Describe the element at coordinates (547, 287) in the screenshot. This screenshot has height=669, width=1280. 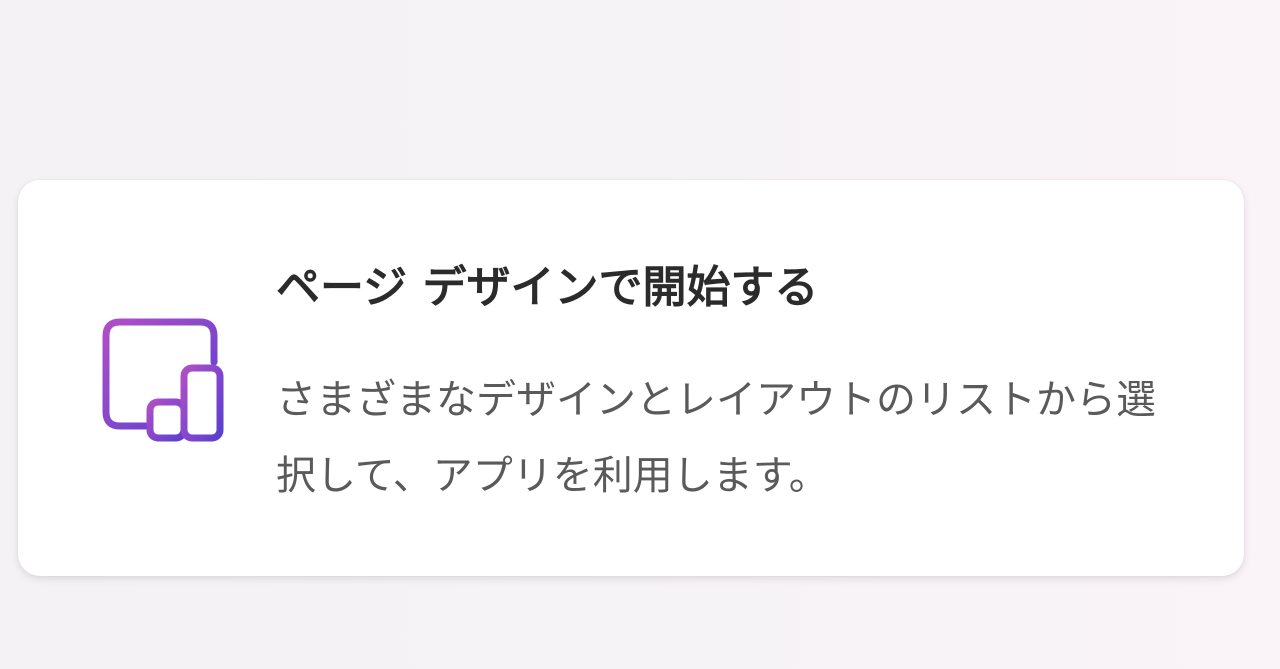
I see `card-title: ページ デザインで開始する` at that location.